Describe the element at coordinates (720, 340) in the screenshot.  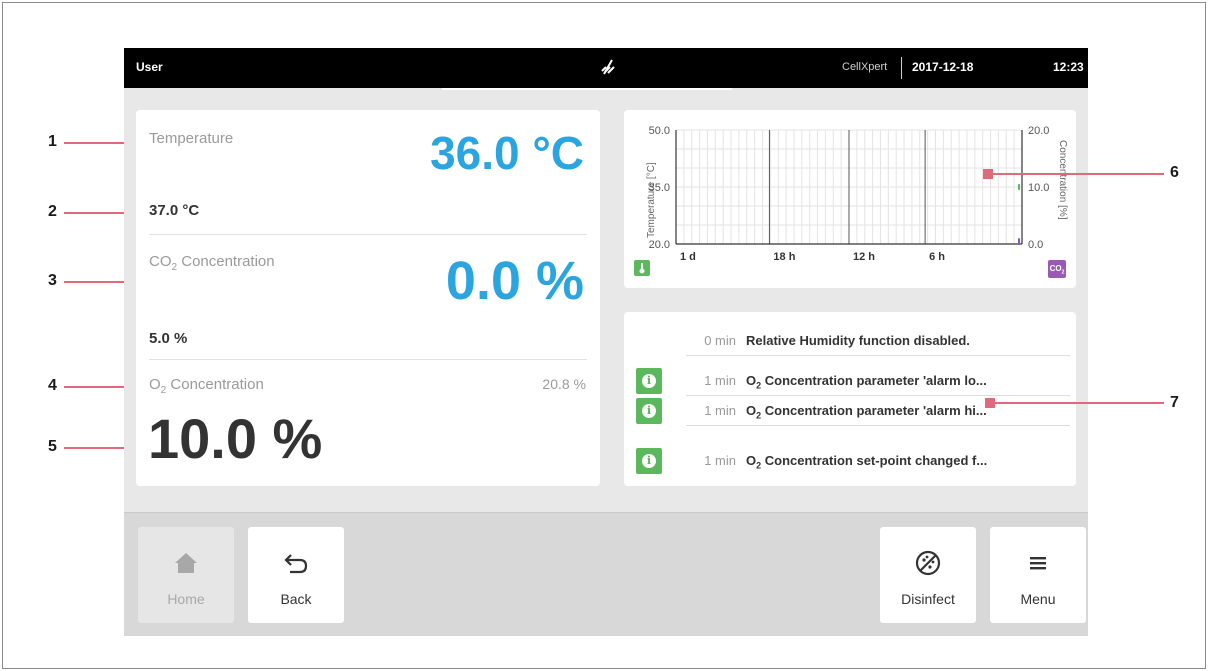
I see `log-time: 0 min` at that location.